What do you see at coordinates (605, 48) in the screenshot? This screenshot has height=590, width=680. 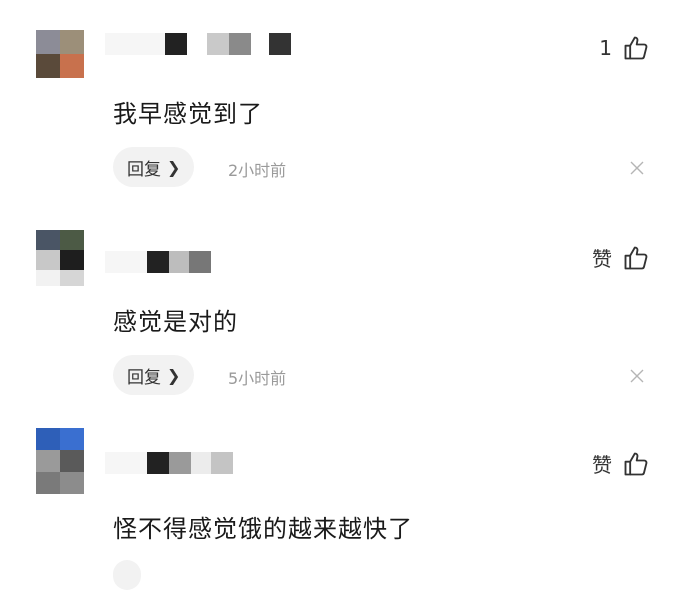 I see `like-count: 1` at bounding box center [605, 48].